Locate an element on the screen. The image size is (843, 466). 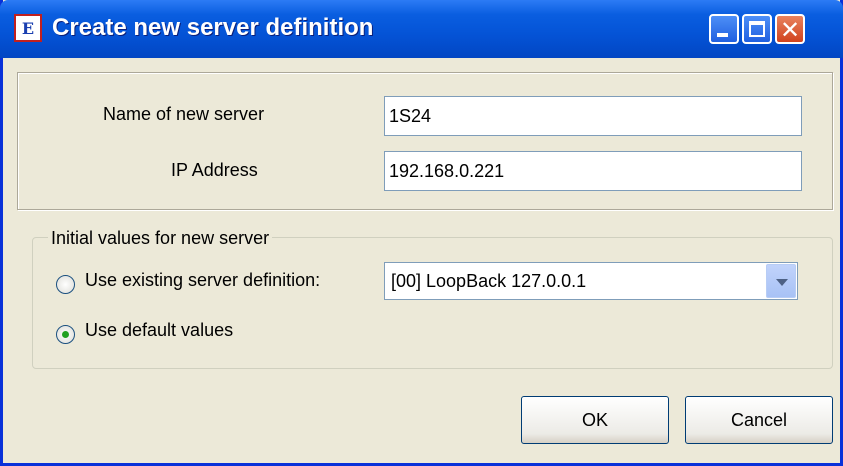
server-name-input is located at coordinates (593, 116).